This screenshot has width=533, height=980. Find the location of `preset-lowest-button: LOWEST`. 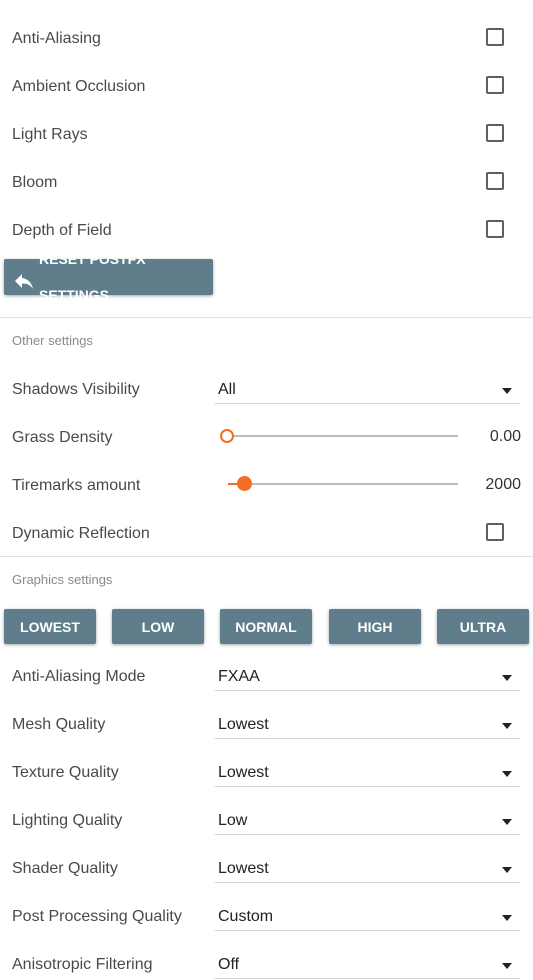

preset-lowest-button: LOWEST is located at coordinates (50, 626).